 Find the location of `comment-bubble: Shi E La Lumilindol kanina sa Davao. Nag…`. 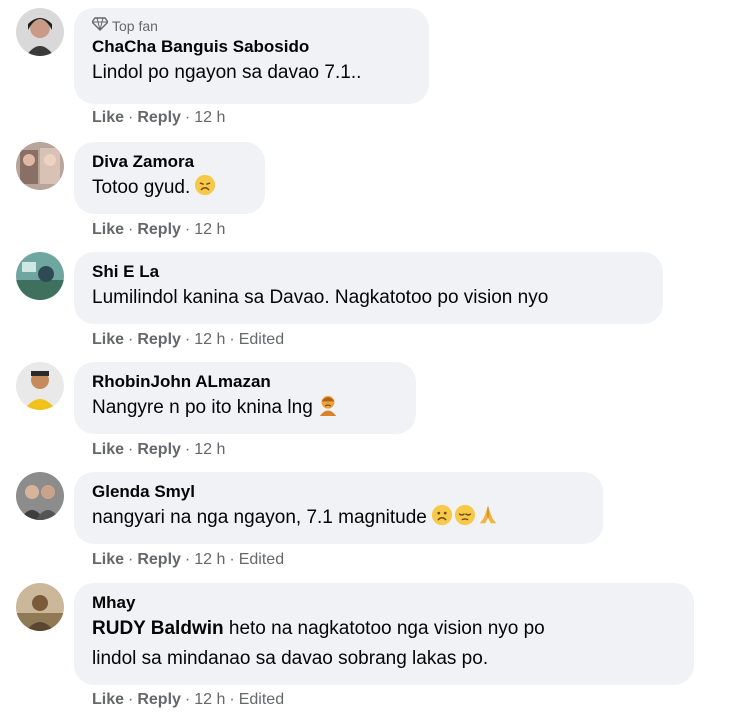

comment-bubble: Shi E La Lumilindol kanina sa Davao. Nag… is located at coordinates (368, 288).